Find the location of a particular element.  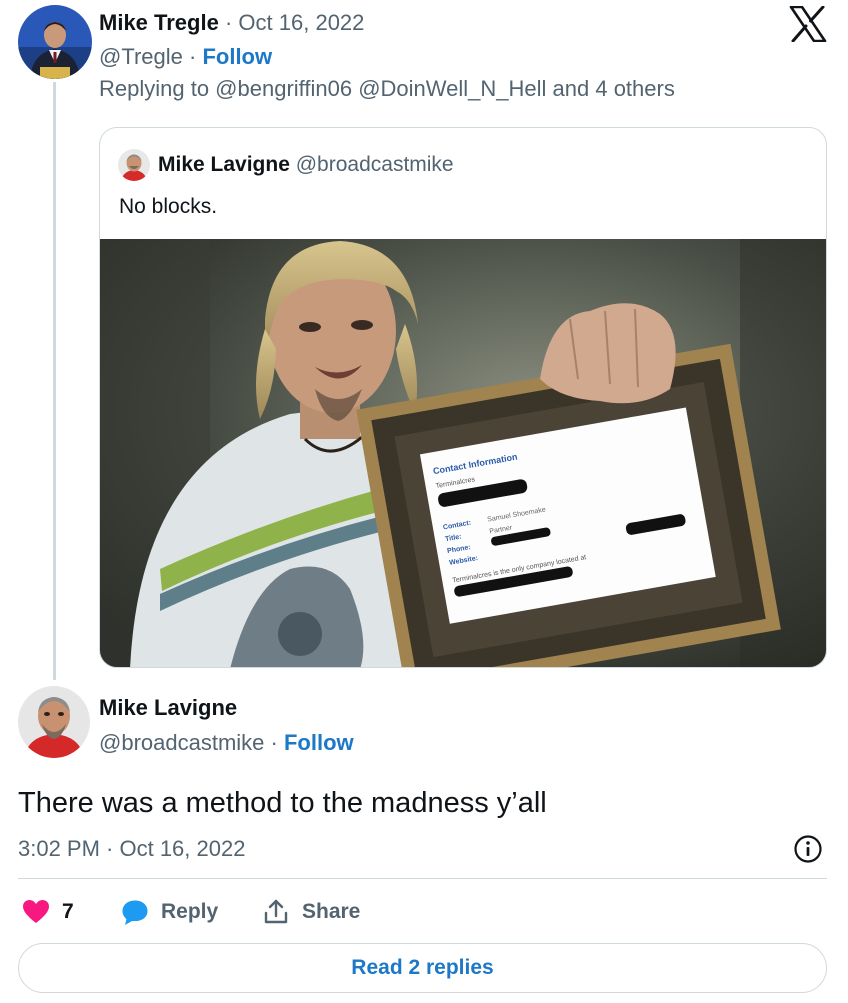

main-author-name: Mike Lavigne is located at coordinates (168, 708).